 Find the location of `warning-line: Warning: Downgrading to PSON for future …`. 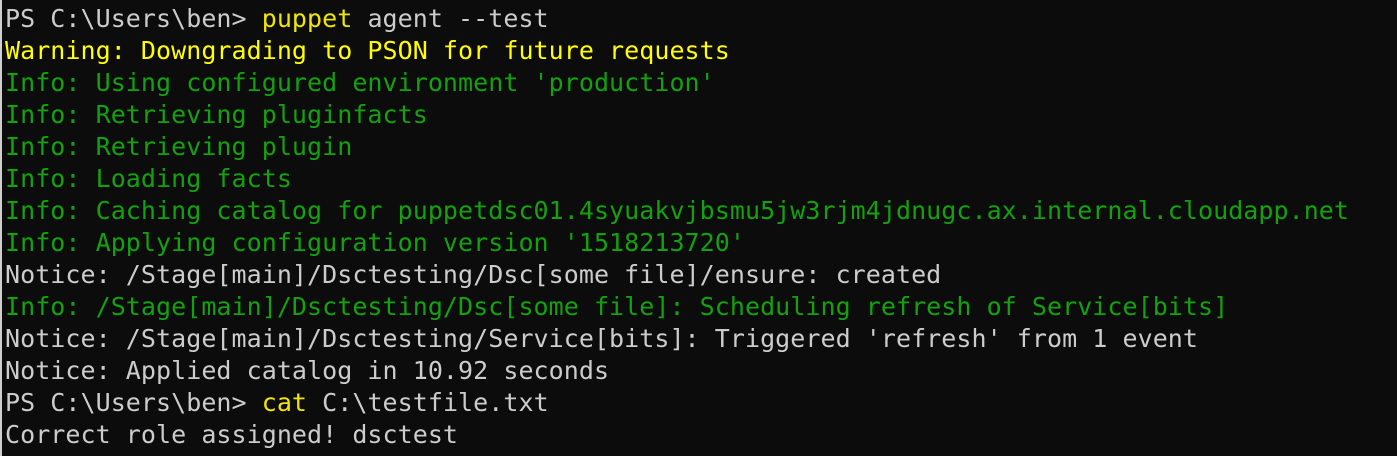

warning-line: Warning: Downgrading to PSON for future … is located at coordinates (367, 50).